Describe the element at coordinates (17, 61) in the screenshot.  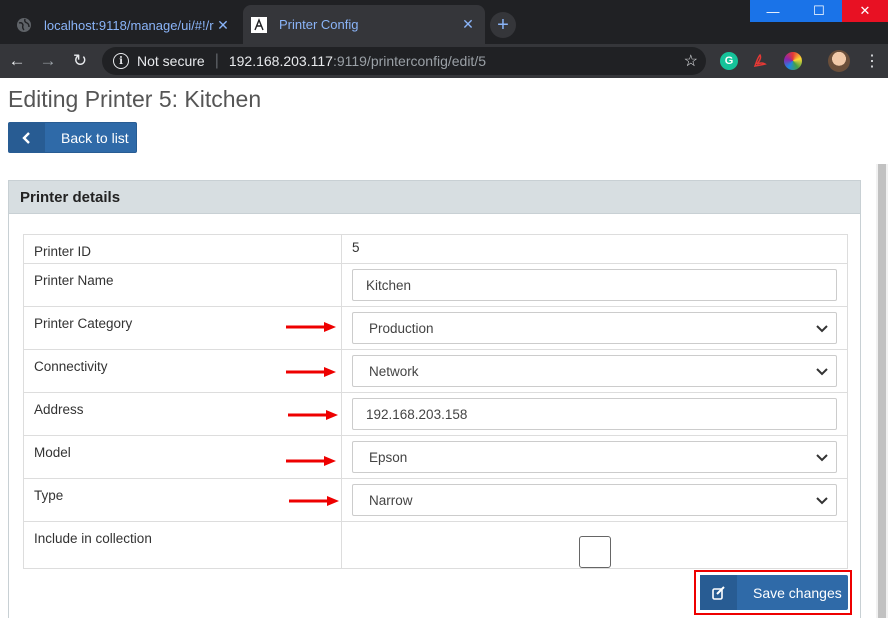
I see `back-arrow-icon: ←` at that location.